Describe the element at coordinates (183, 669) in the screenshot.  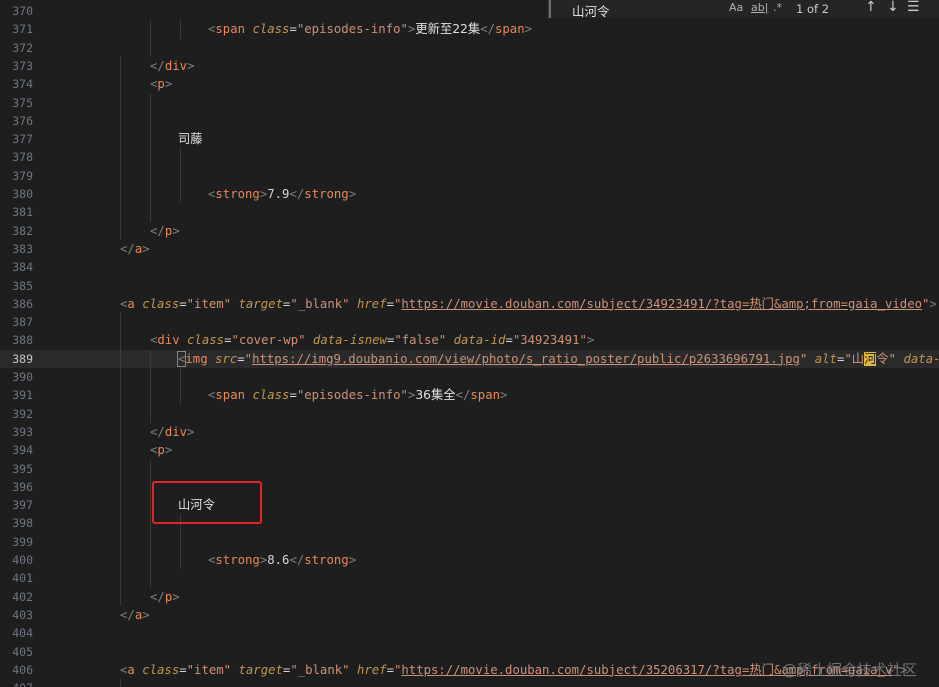
I see `code-token: =` at that location.